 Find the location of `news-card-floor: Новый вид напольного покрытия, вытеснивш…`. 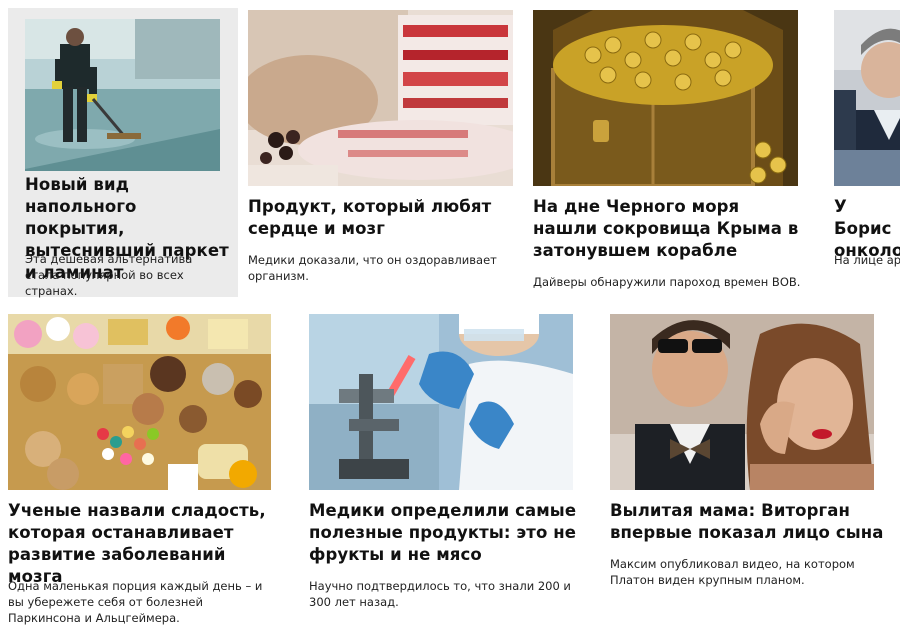

news-card-floor: Новый вид напольного покрытия, вытеснивш… is located at coordinates (123, 153).